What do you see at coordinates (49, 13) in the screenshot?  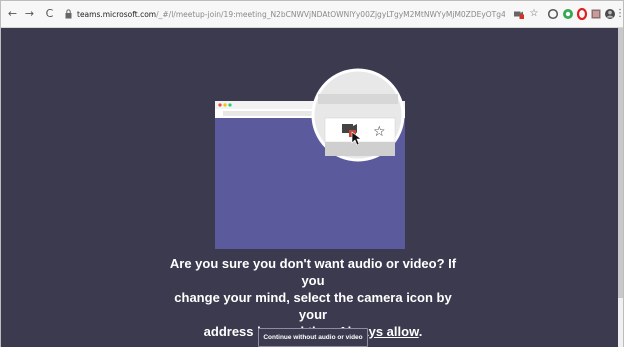 I see `reload-icon: C` at bounding box center [49, 13].